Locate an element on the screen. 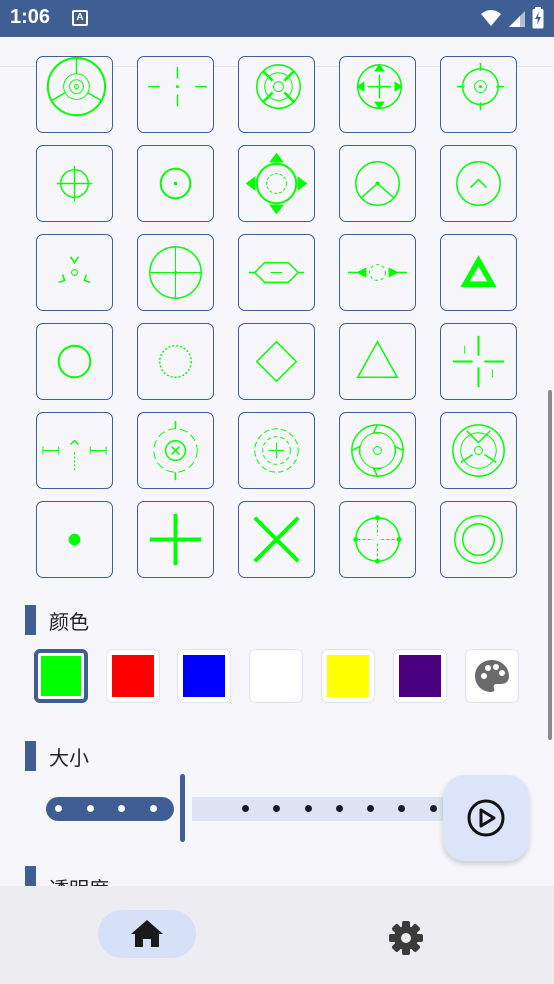 The height and width of the screenshot is (984, 554). crosshair-triangle-icon is located at coordinates (377, 359).